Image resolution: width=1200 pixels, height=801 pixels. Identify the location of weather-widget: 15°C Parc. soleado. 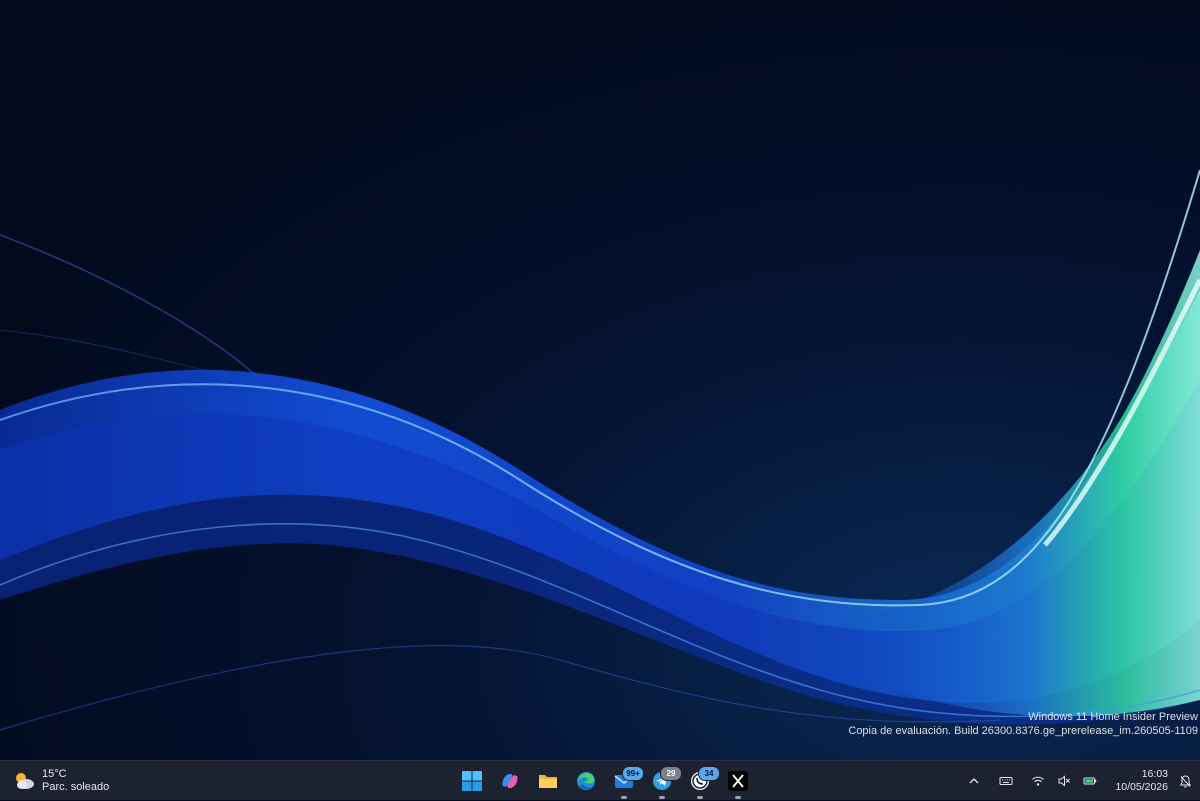
(60, 781).